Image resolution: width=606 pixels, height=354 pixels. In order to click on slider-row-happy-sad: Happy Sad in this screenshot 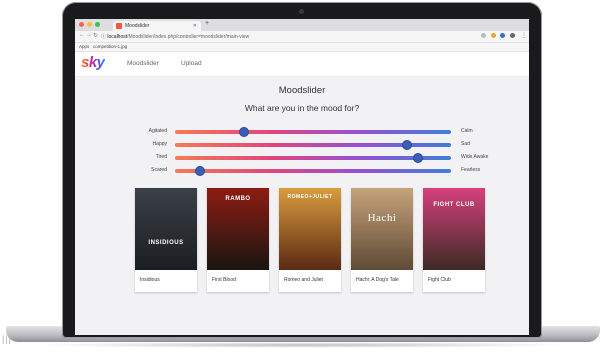, I will do `click(302, 145)`.